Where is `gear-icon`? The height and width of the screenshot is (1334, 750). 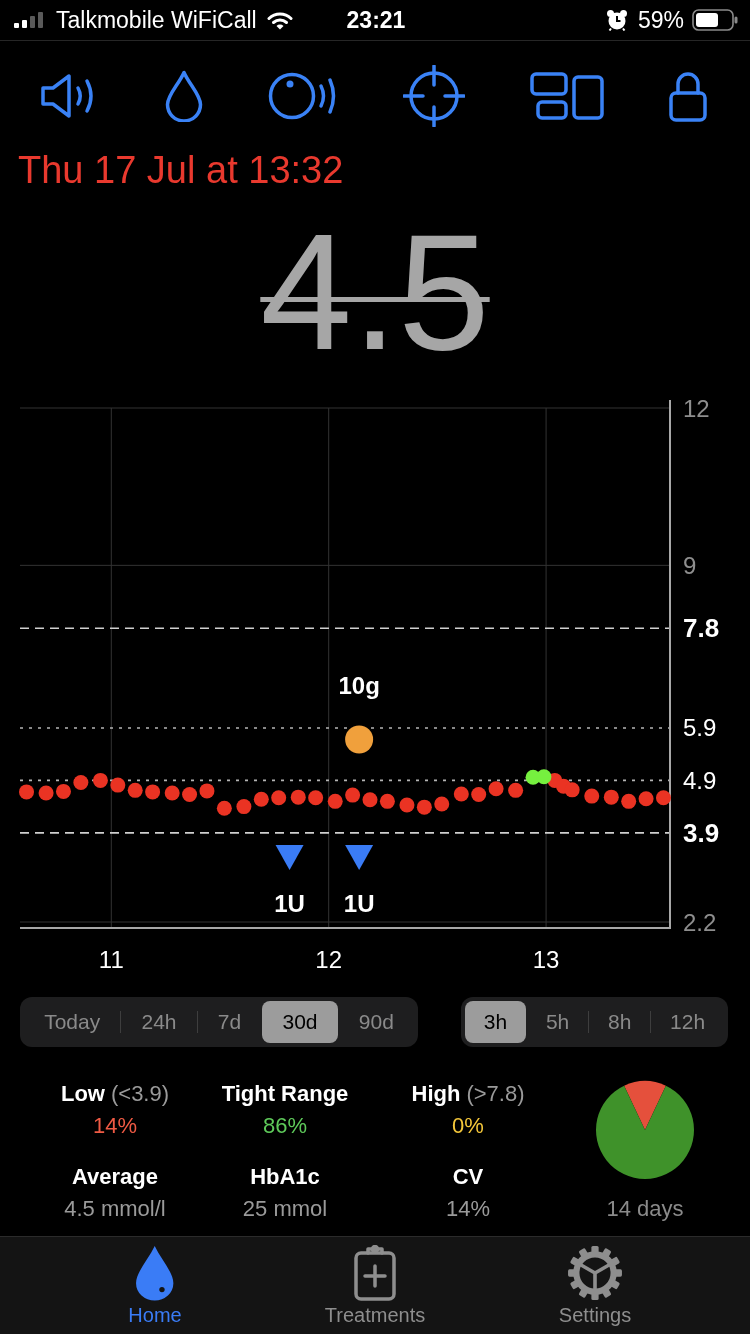 gear-icon is located at coordinates (595, 1273).